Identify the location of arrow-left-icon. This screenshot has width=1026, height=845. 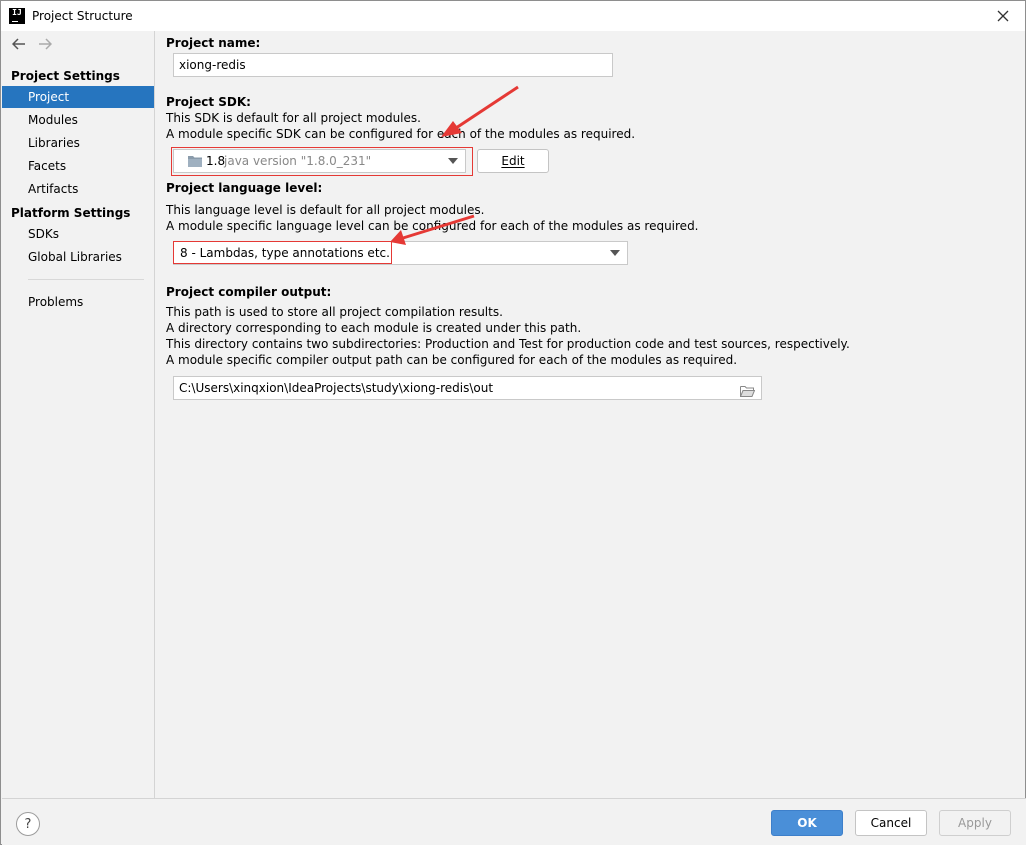
(18, 44).